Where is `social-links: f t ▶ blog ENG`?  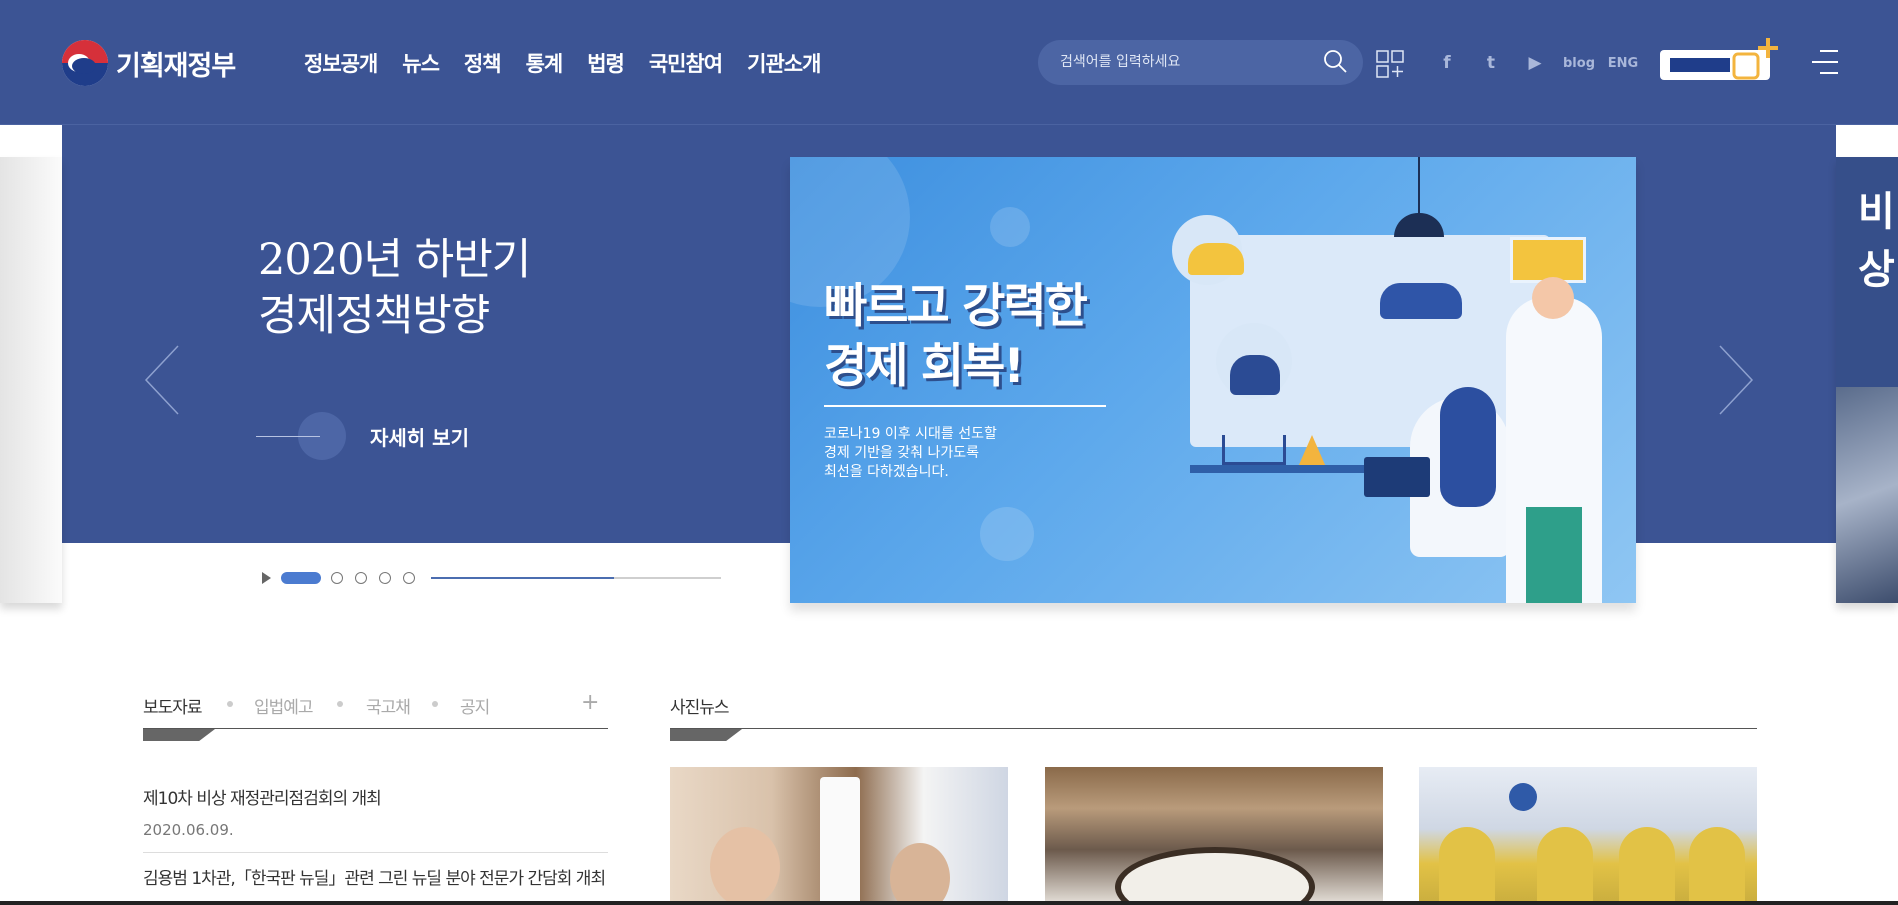 social-links: f t ▶ blog ENG is located at coordinates (1536, 63).